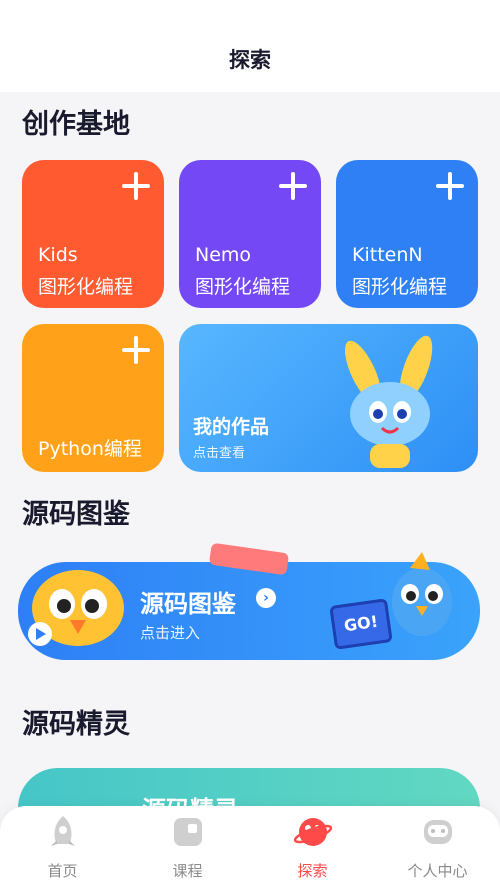 This screenshot has height=888, width=500. What do you see at coordinates (76, 124) in the screenshot?
I see `section-title-creation: 创作基地` at bounding box center [76, 124].